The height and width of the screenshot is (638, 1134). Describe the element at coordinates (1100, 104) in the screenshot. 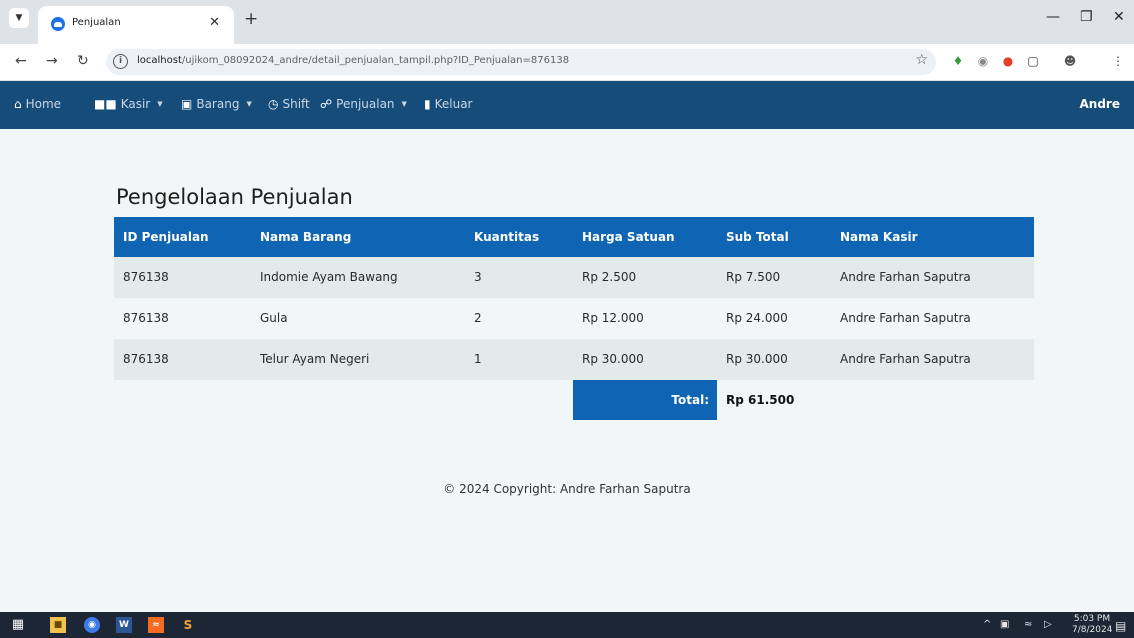

I see `user-name: Andre` at that location.